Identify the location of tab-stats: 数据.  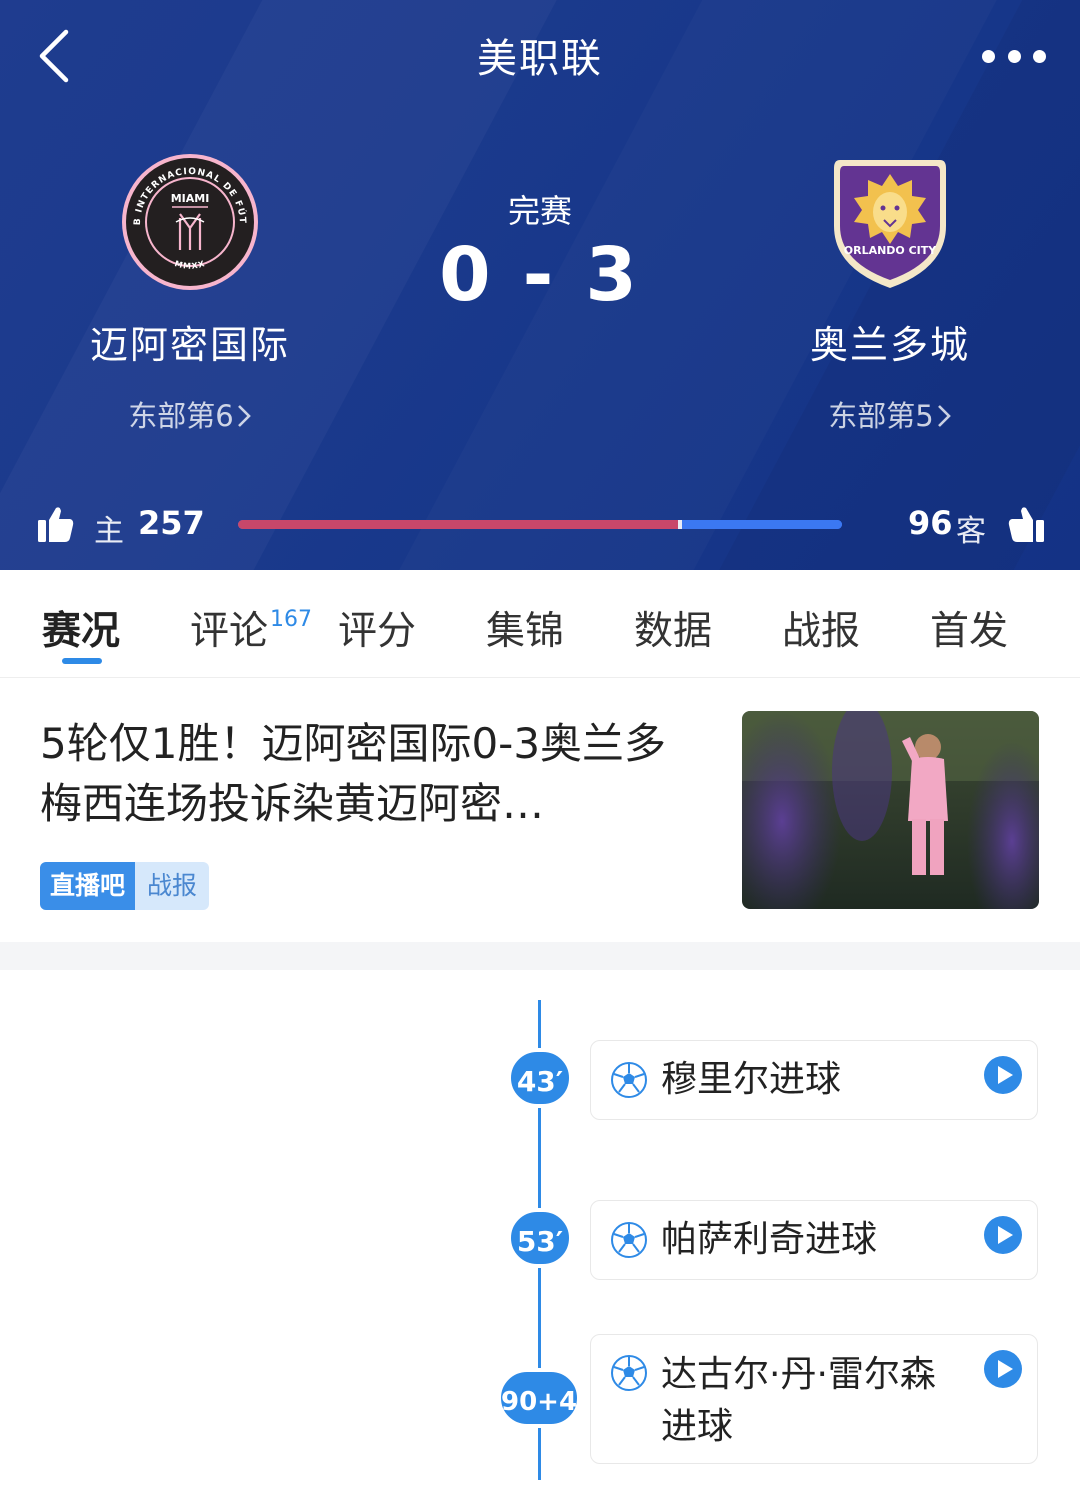
(673, 628).